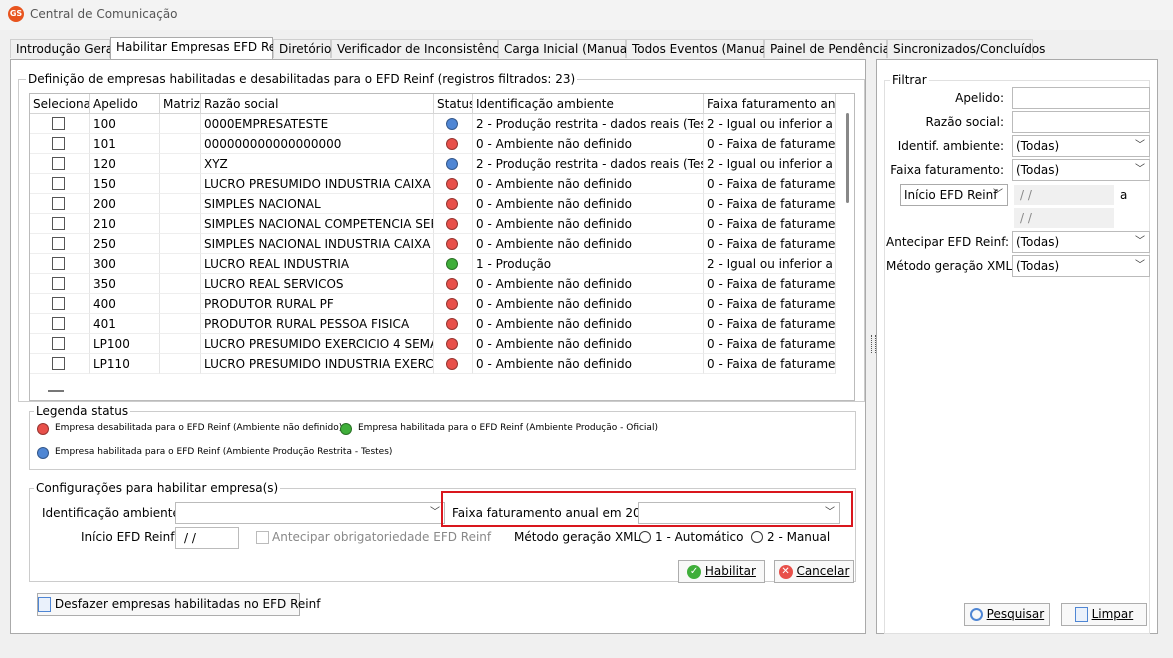 The height and width of the screenshot is (658, 1173). What do you see at coordinates (317, 364) in the screenshot?
I see `cell-razao: LUCRO PRESUMIDO INDUSTRIA EXERCICIO` at bounding box center [317, 364].